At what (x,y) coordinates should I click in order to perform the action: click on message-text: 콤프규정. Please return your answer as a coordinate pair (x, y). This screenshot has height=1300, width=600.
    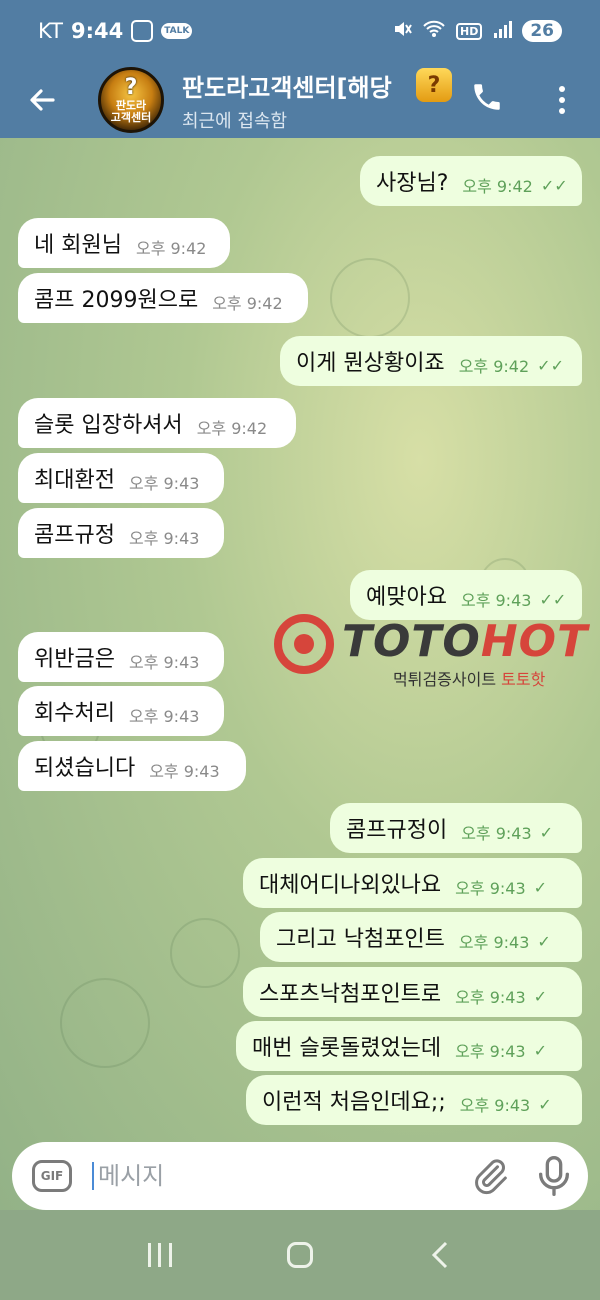
    Looking at the image, I should click on (74, 535).